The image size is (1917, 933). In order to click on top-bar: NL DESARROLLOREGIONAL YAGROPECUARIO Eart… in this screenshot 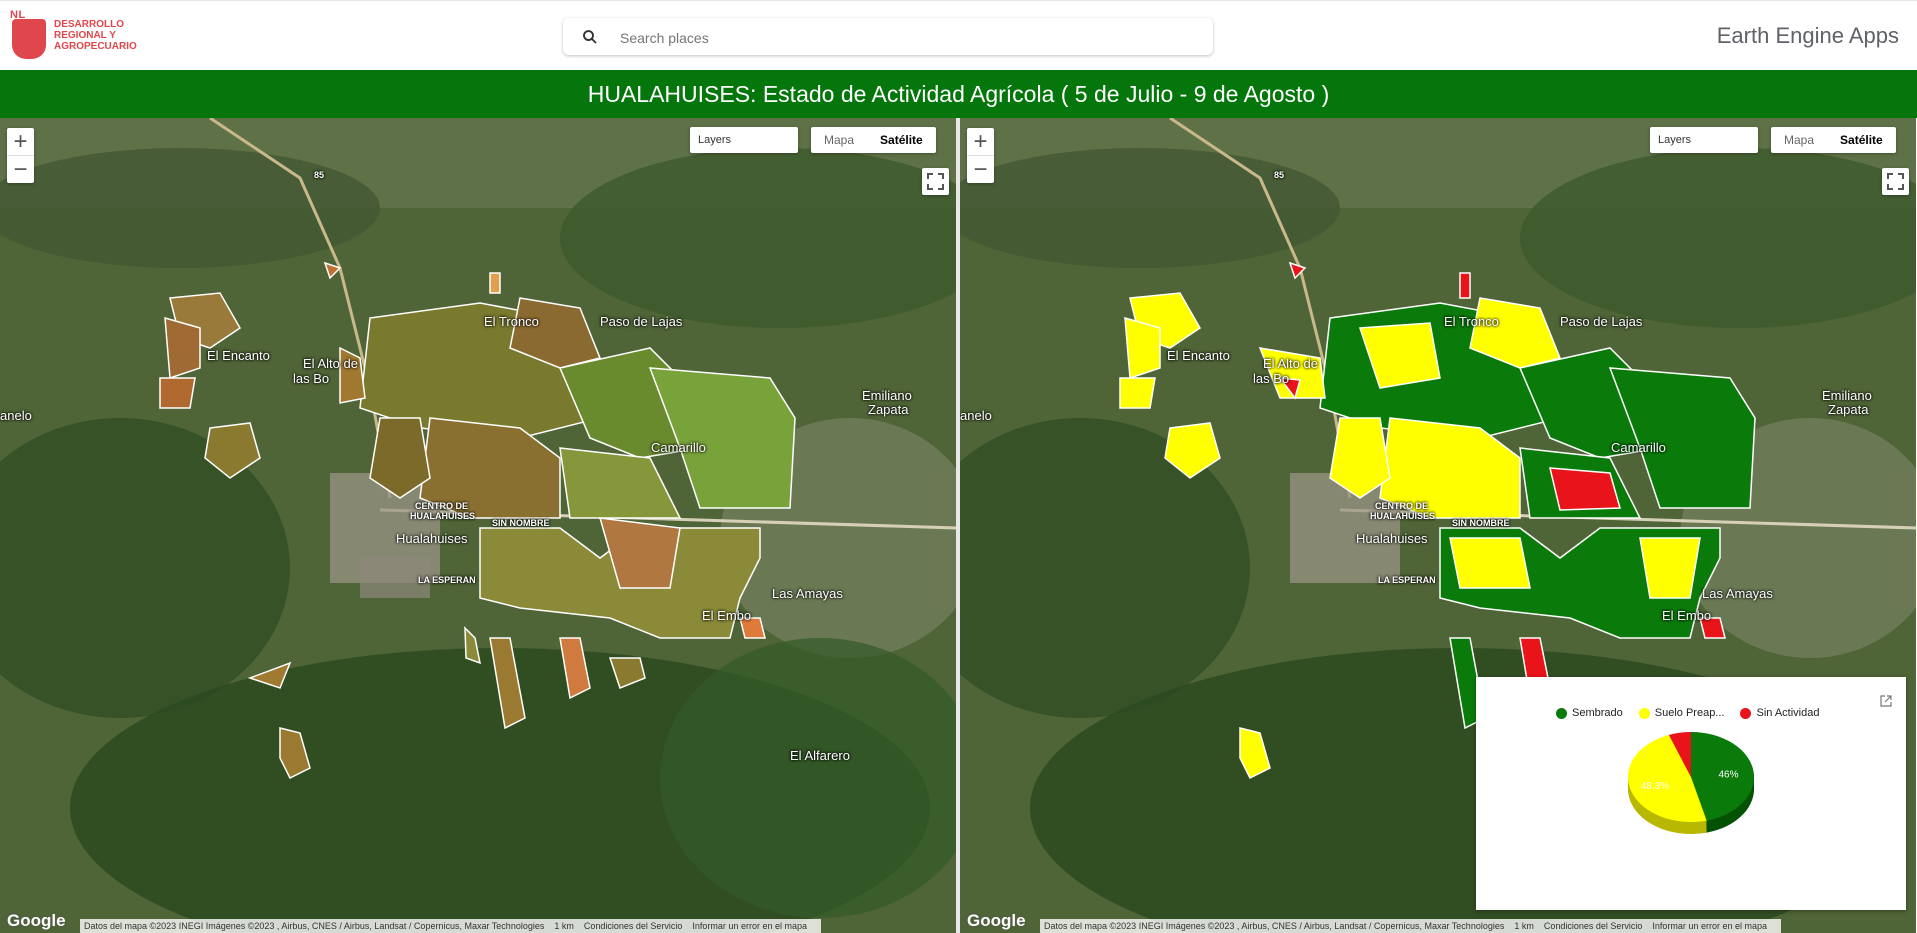, I will do `click(958, 35)`.